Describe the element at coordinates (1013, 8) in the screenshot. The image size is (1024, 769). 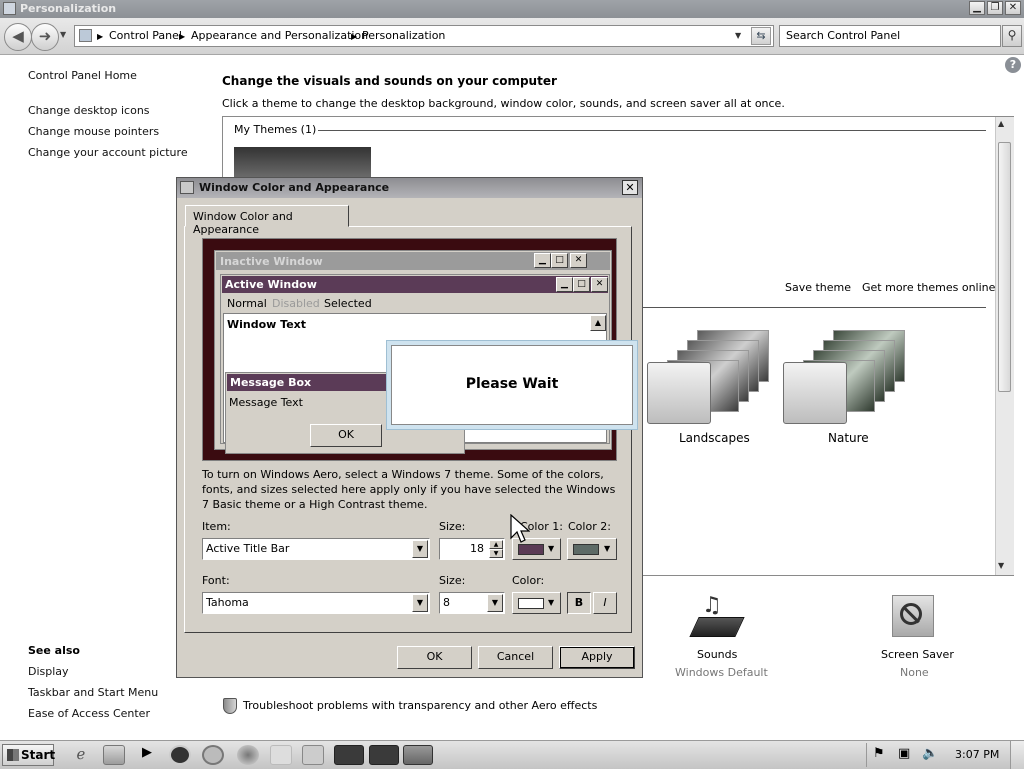
I see `close-button: ✕` at that location.